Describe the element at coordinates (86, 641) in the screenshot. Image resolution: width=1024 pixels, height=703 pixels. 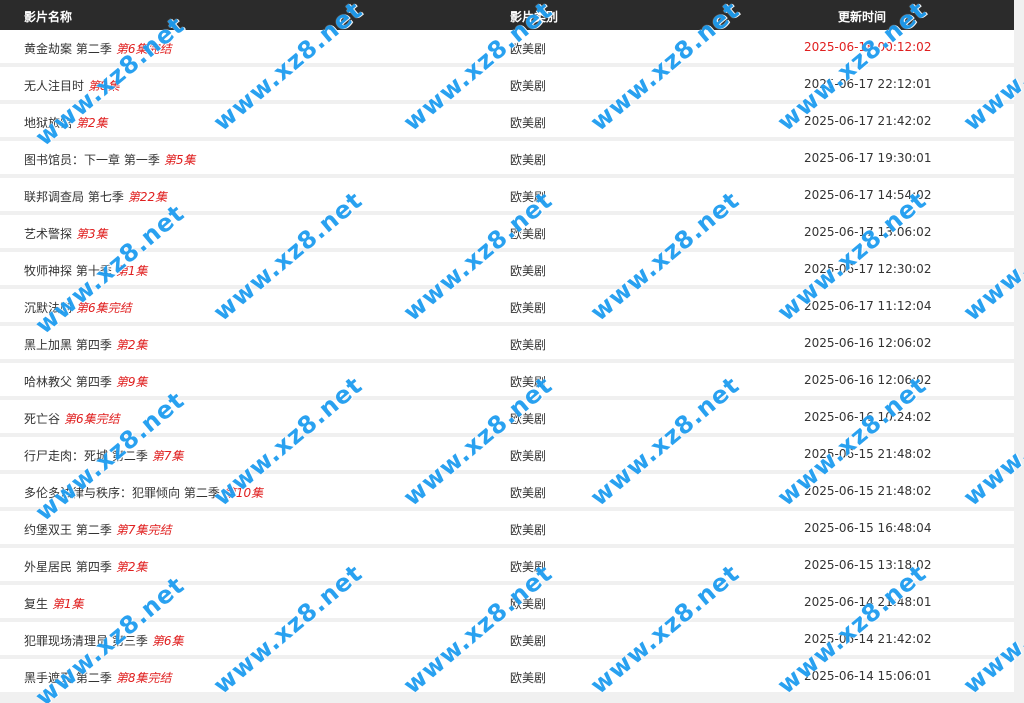
I see `video-title-link: 犯罪现场清理员 第三季` at that location.